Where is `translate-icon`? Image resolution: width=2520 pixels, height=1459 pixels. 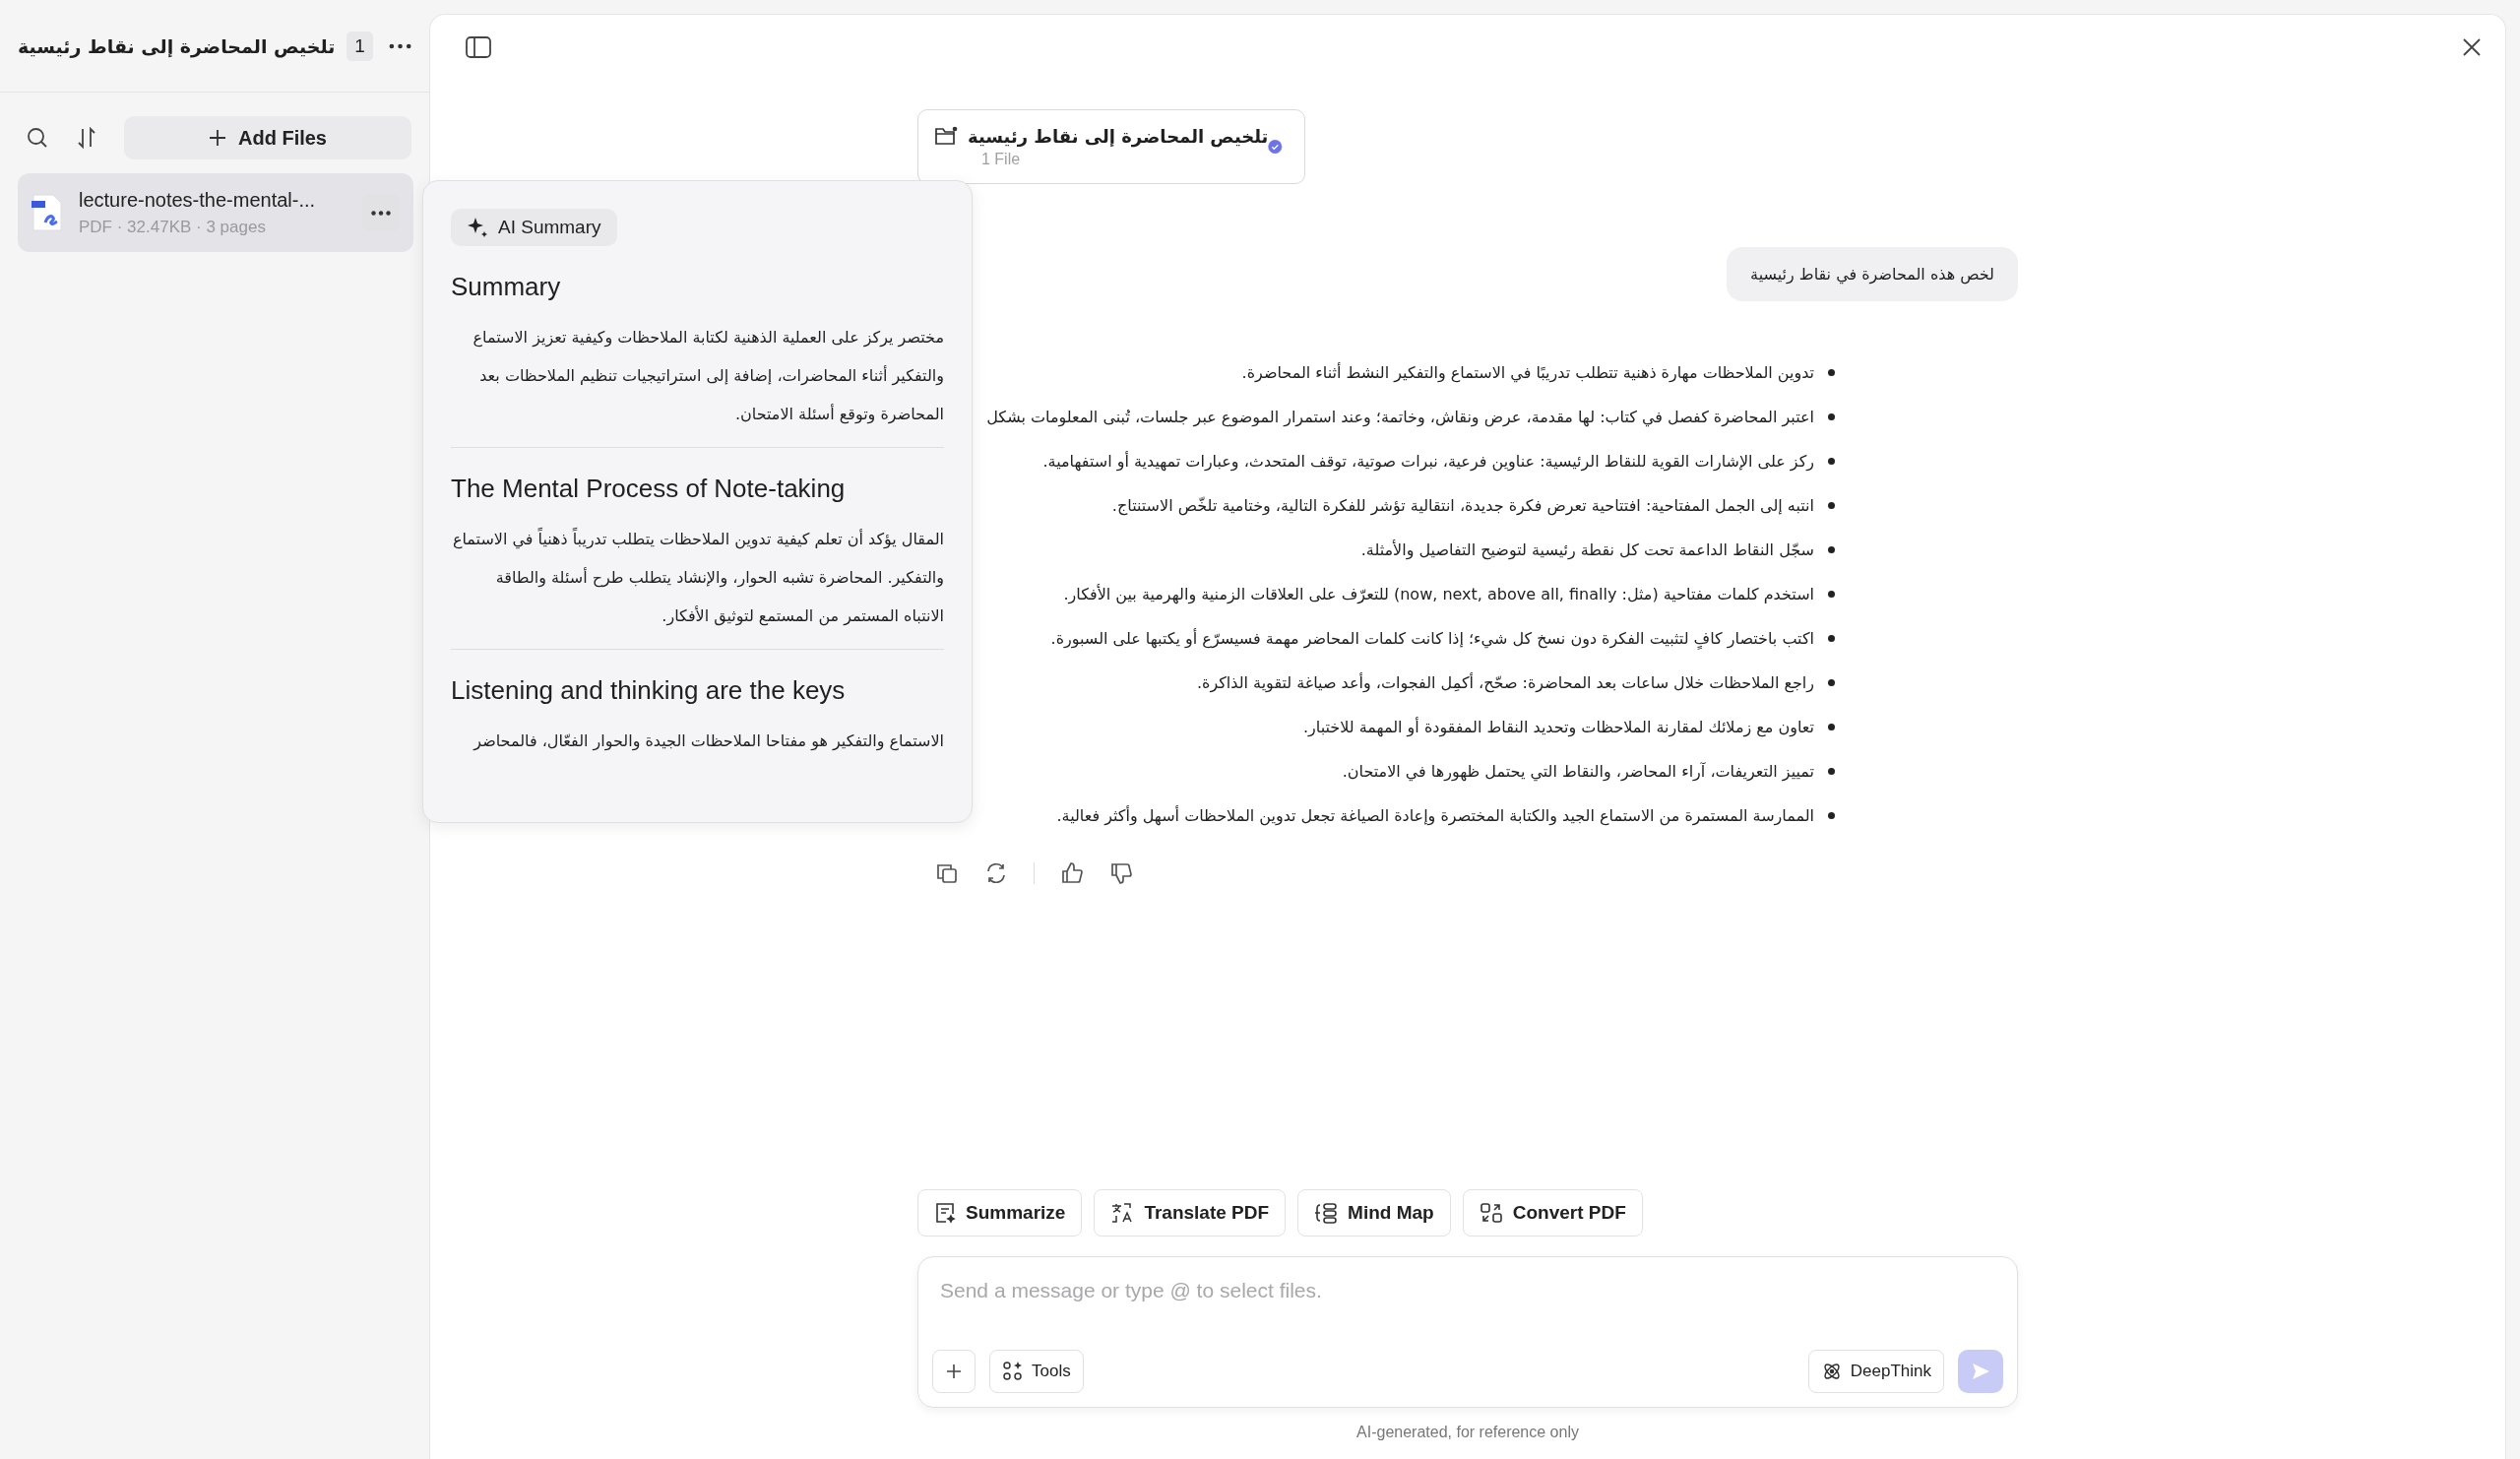 translate-icon is located at coordinates (1122, 1213).